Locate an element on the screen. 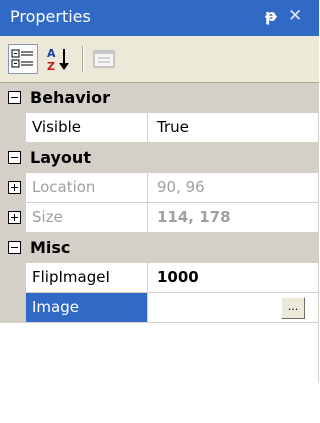 The height and width of the screenshot is (423, 320). property-row-flipimage: FlipImageI 1000 is located at coordinates (159, 278).